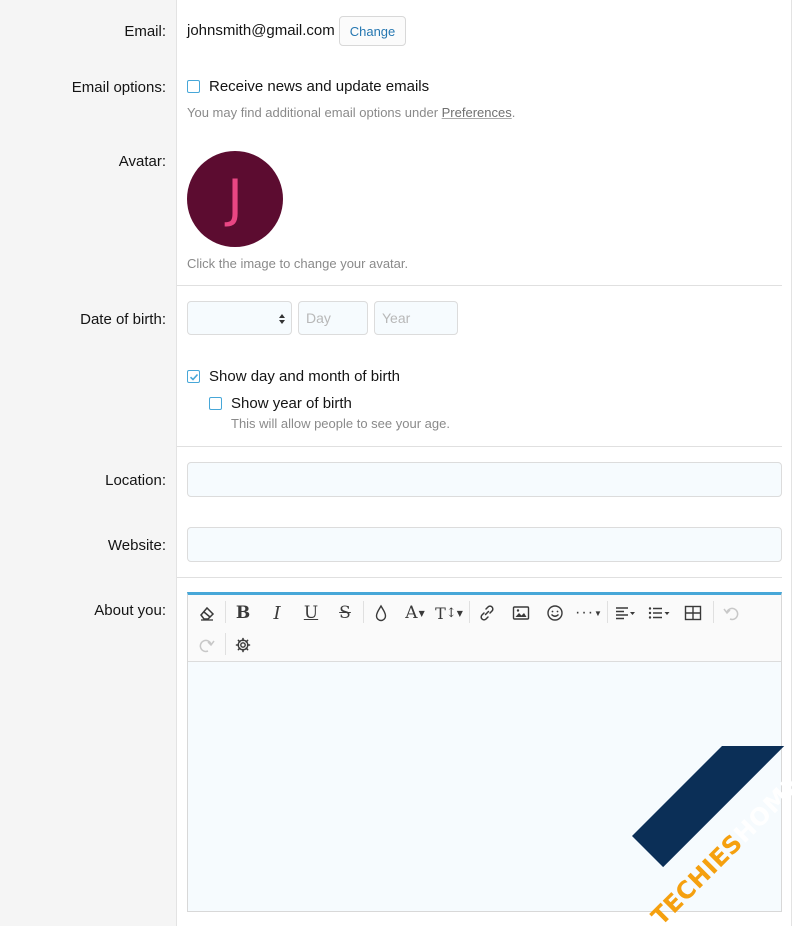 The height and width of the screenshot is (926, 792). What do you see at coordinates (311, 613) in the screenshot?
I see `underline-icon: U` at bounding box center [311, 613].